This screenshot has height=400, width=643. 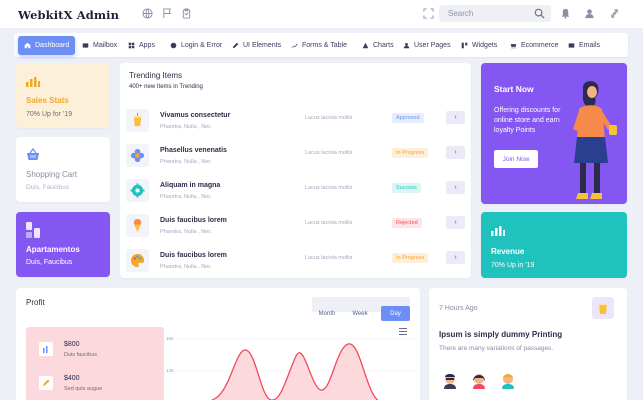 I want to click on revenue-title: Revenue, so click(x=508, y=251).